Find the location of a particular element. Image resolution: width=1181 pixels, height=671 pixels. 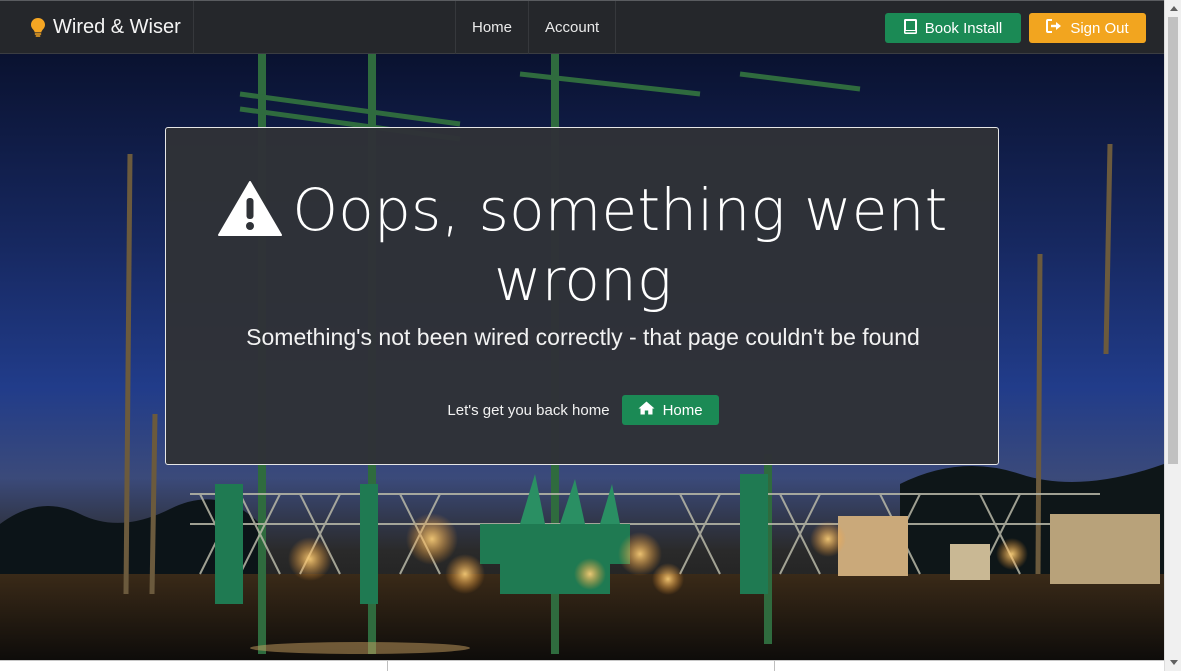

home-button-label: Home is located at coordinates (682, 410).